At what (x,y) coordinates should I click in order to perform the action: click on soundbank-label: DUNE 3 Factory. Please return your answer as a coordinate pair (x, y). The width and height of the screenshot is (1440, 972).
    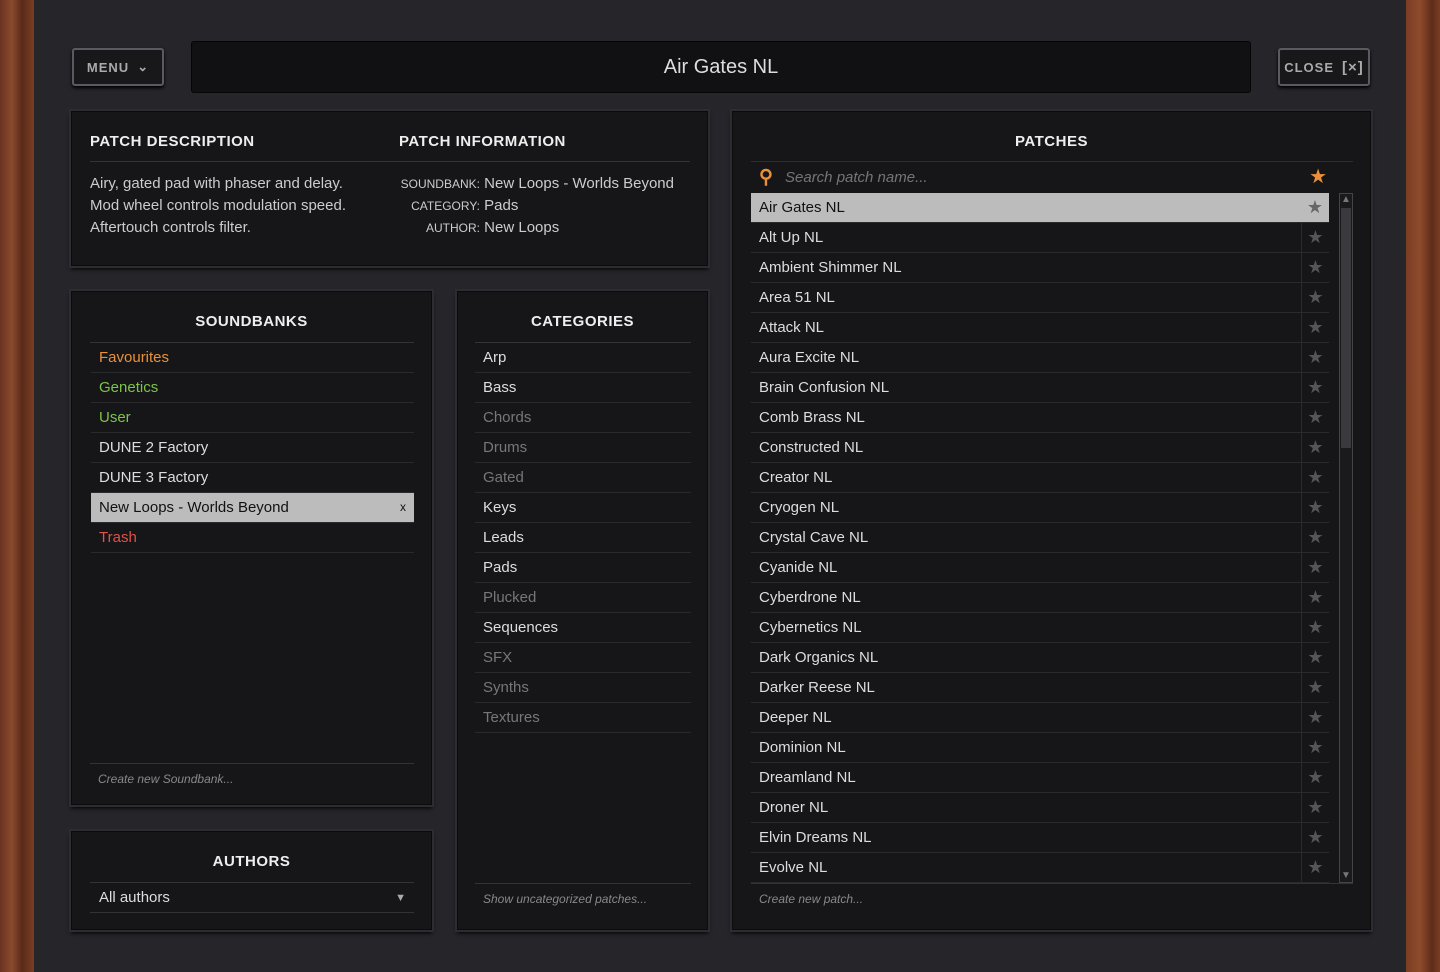
    Looking at the image, I should click on (154, 477).